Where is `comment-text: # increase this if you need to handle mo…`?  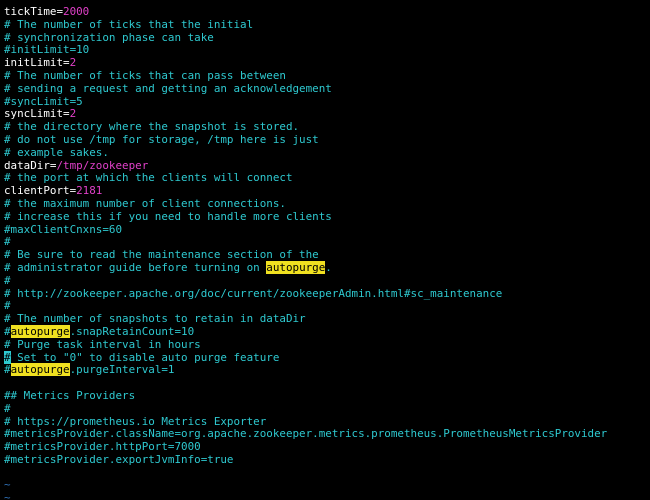 comment-text: # increase this if you need to handle mo… is located at coordinates (168, 216).